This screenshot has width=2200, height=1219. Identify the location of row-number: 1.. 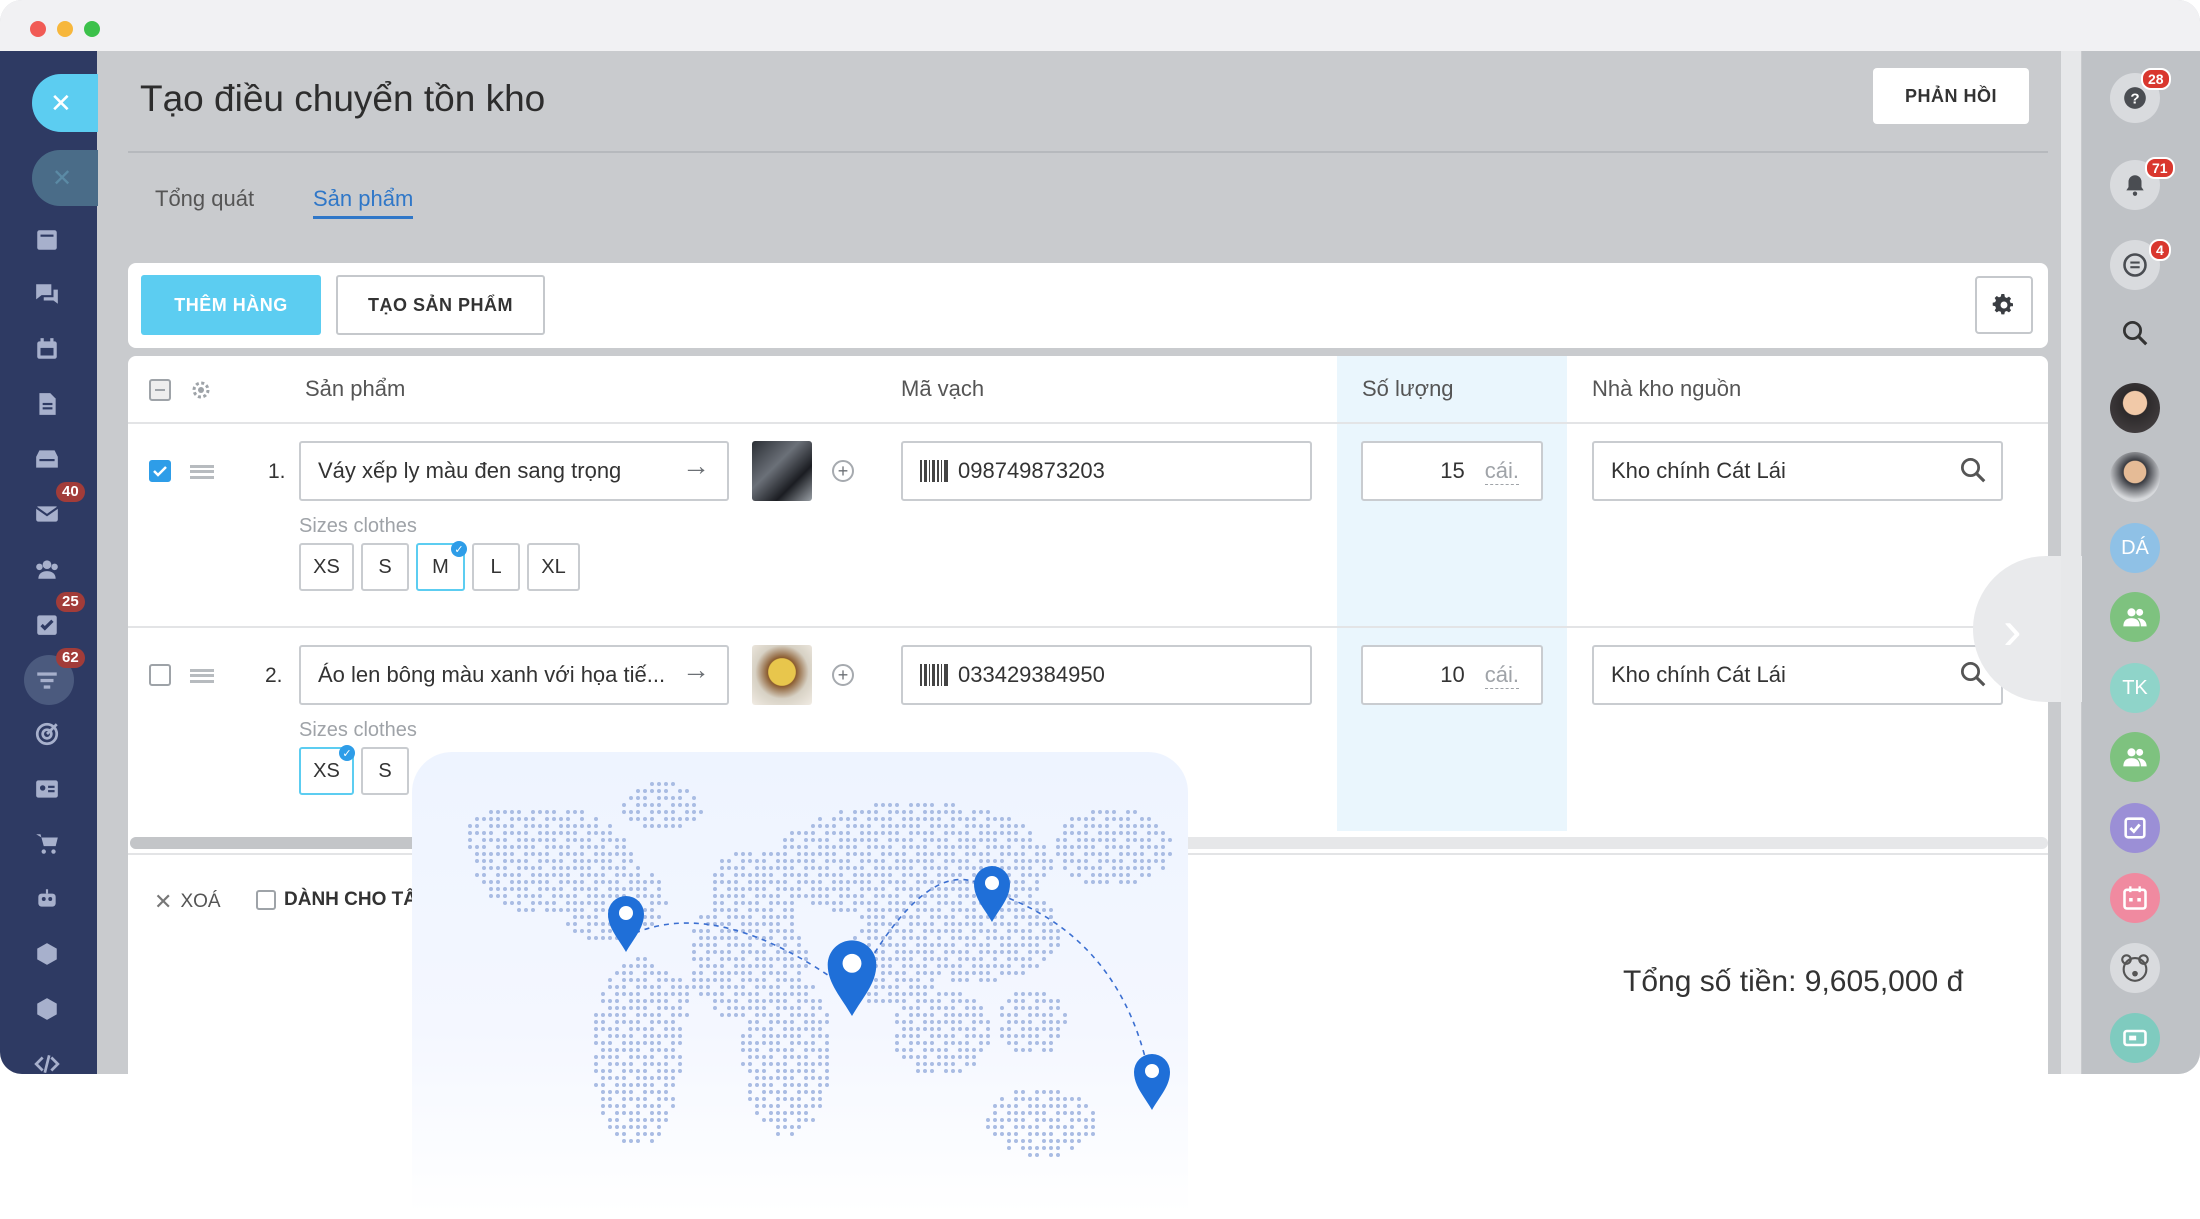
(277, 471).